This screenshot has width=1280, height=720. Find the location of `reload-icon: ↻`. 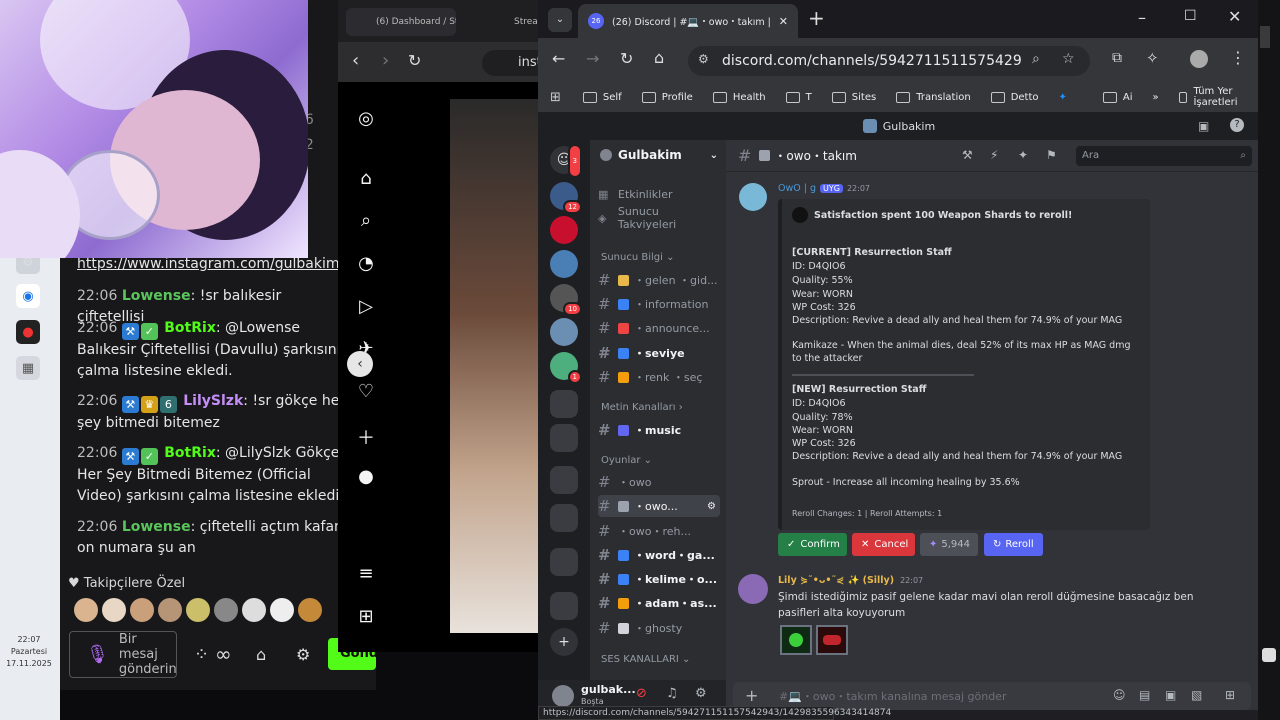

reload-icon: ↻ is located at coordinates (414, 60).